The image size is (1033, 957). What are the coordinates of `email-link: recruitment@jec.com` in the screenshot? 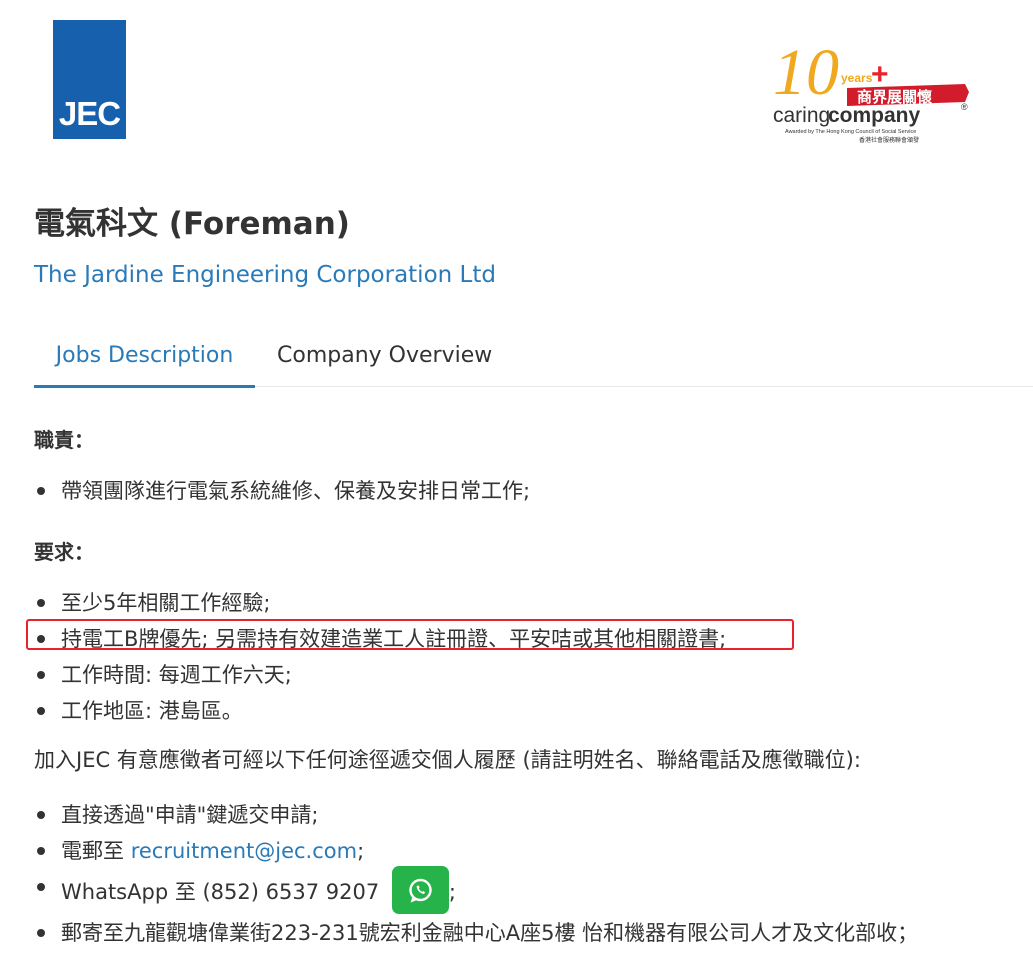 It's located at (244, 851).